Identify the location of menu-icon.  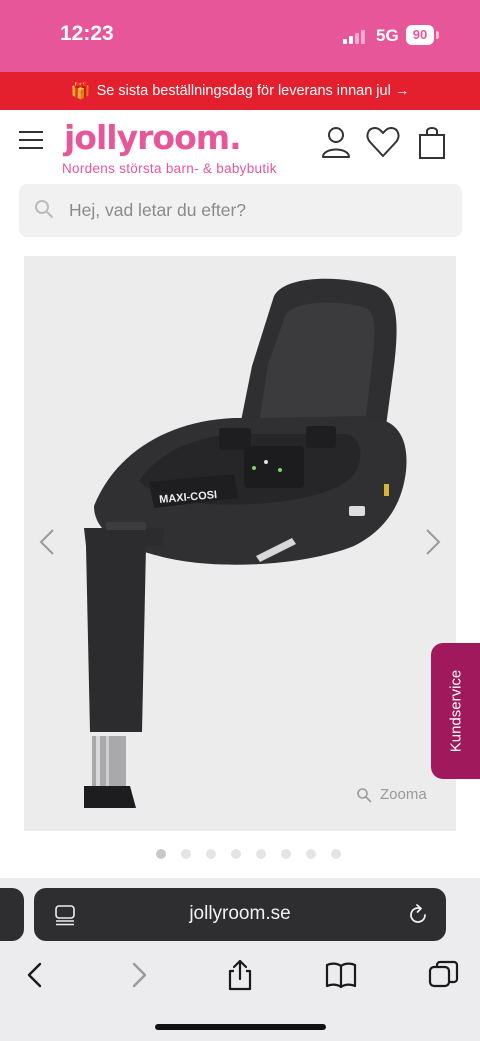
(31, 140).